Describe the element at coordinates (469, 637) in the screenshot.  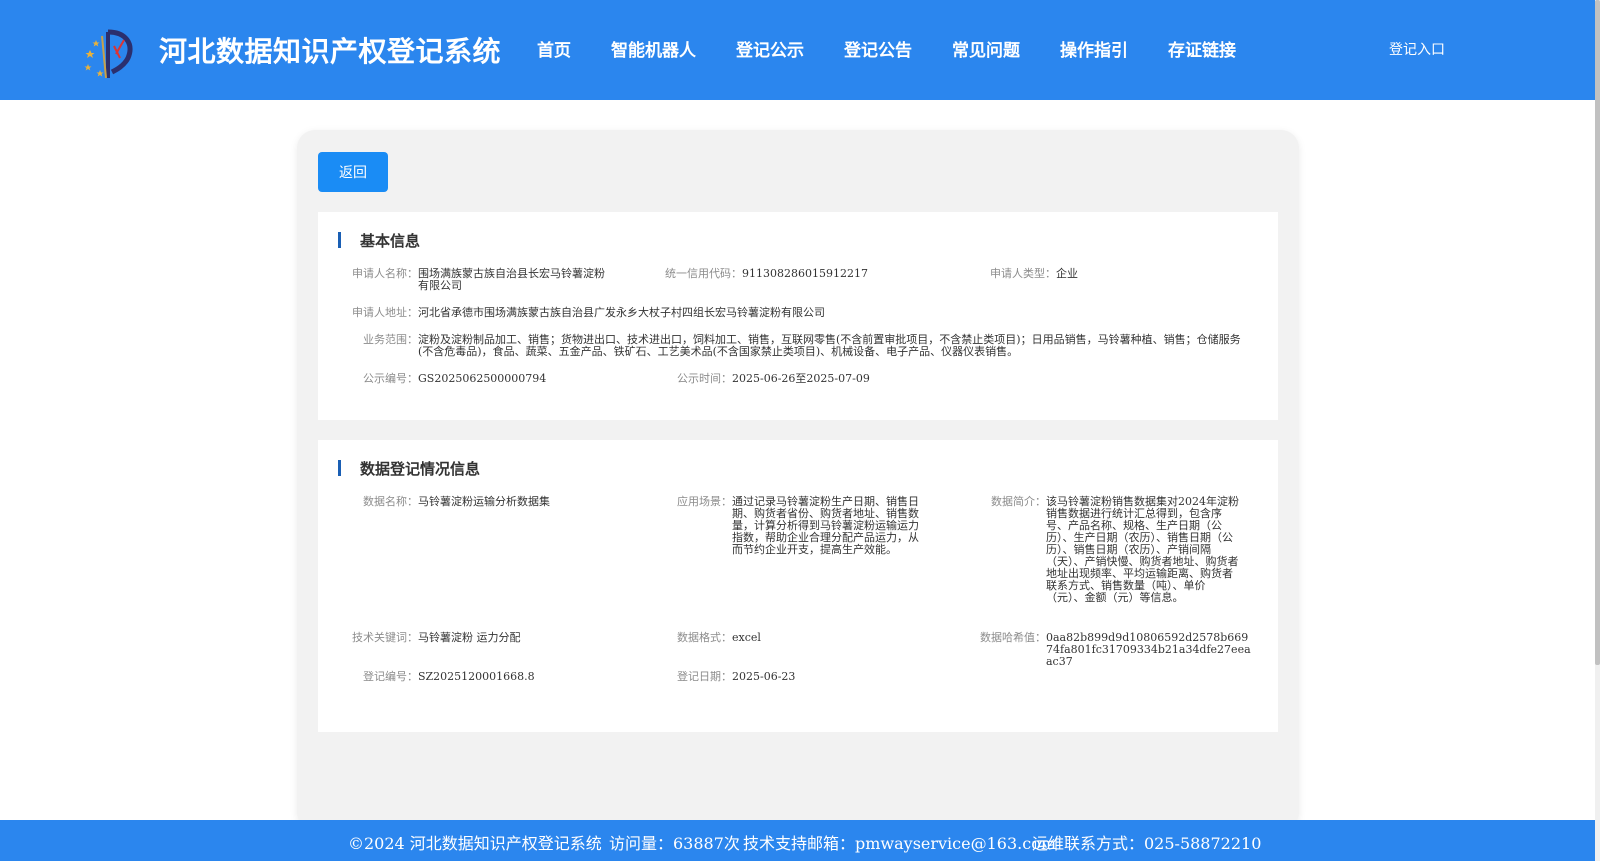
I see `field-value: 马铃薯淀粉 运力分配` at that location.